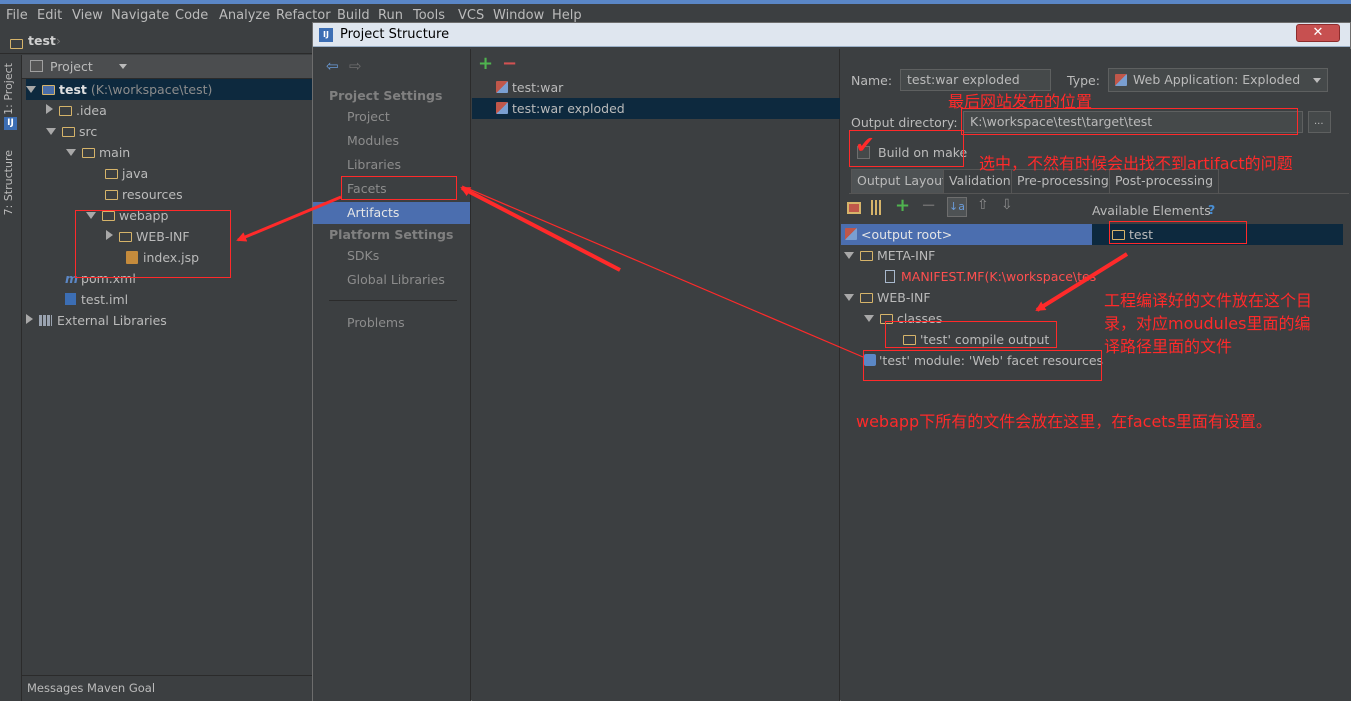 This screenshot has height=701, width=1351. Describe the element at coordinates (662, 271) in the screenshot. I see `arrow-facet-resources-line` at that location.